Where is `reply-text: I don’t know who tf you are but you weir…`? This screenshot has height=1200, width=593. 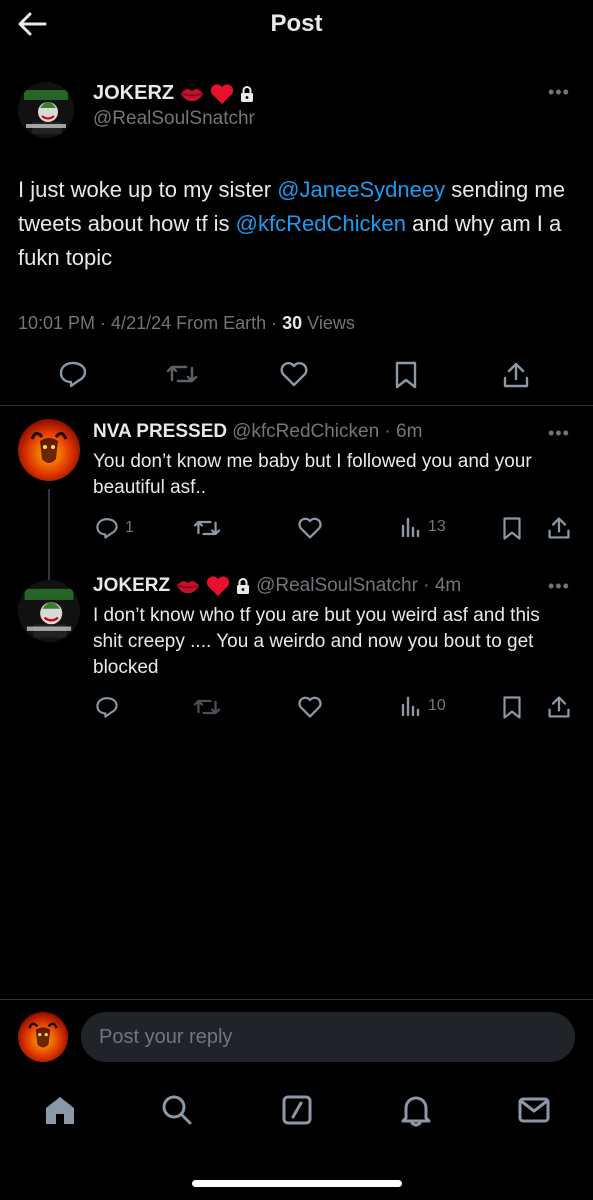 reply-text: I don’t know who tf you are but you weir… is located at coordinates (316, 641).